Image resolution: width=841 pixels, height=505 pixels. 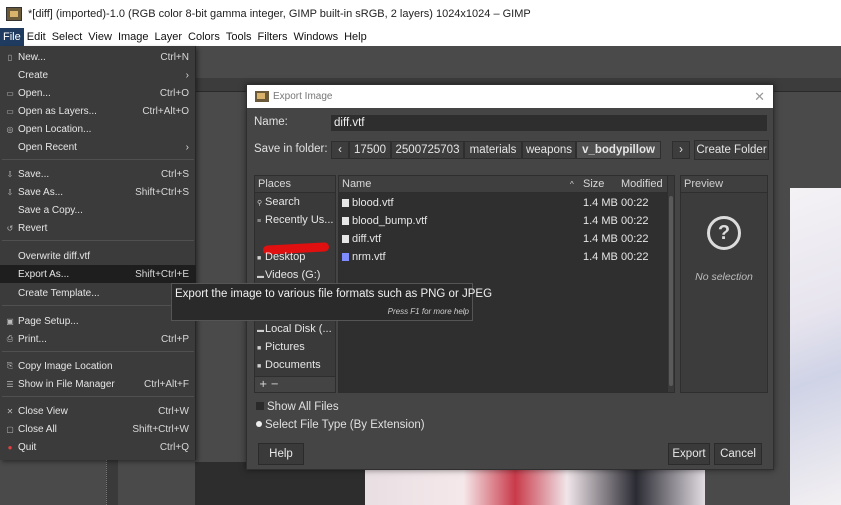 I want to click on crumb-forward-button: ›, so click(x=681, y=150).